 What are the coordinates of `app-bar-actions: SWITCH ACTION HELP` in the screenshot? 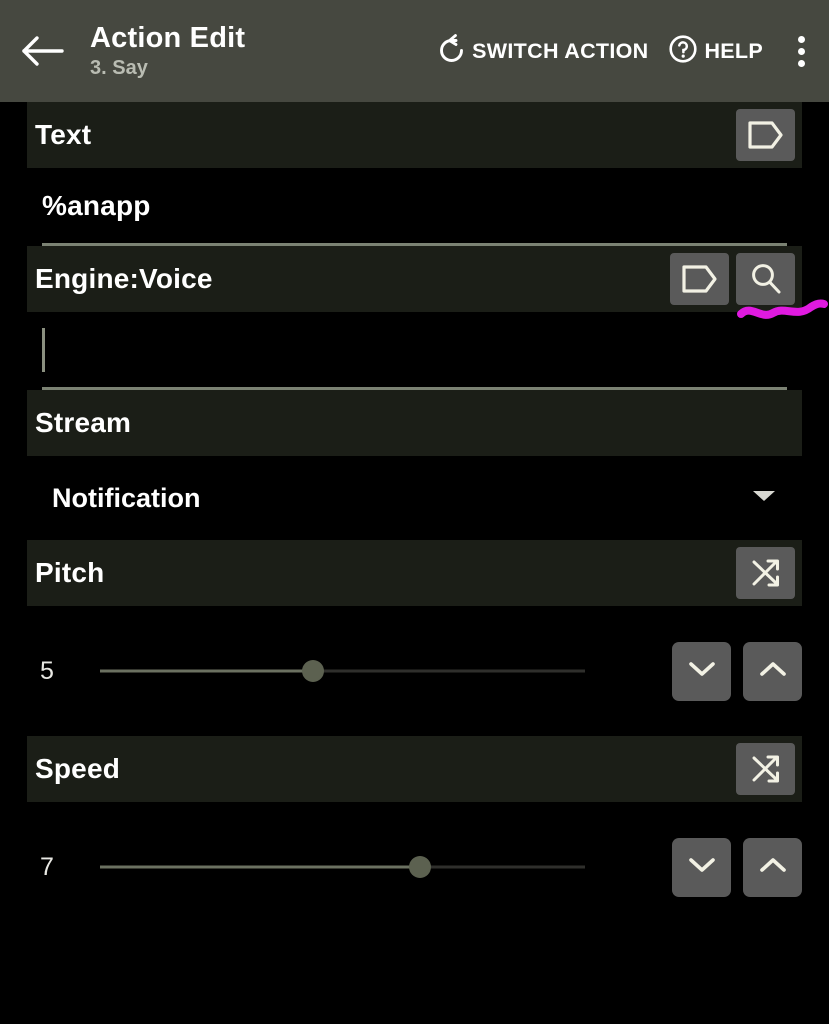 It's located at (628, 51).